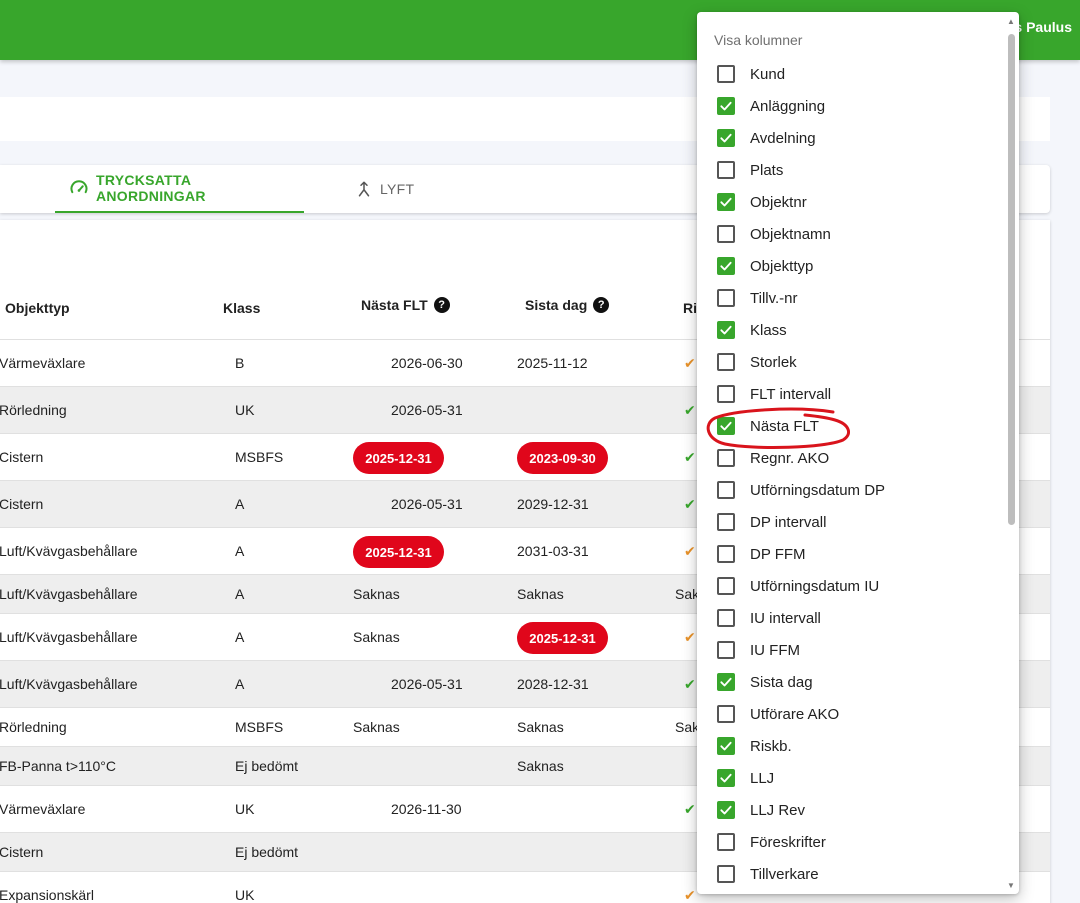 The width and height of the screenshot is (1080, 903). What do you see at coordinates (795, 714) in the screenshot?
I see `column-label: Utförare AKO` at bounding box center [795, 714].